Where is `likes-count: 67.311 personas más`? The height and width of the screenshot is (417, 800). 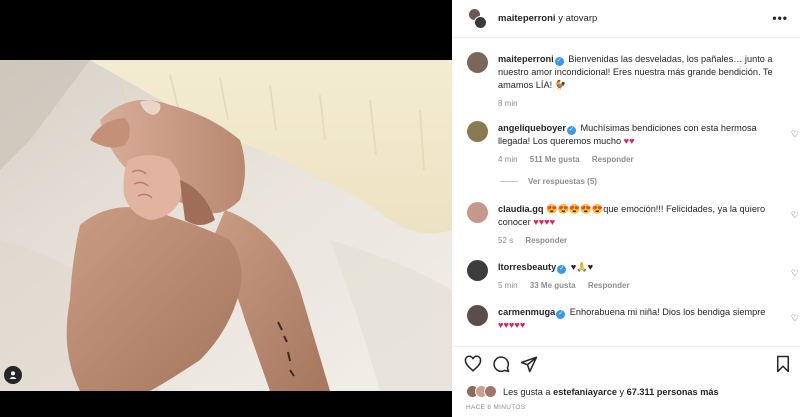
likes-count: 67.311 personas más is located at coordinates (673, 392).